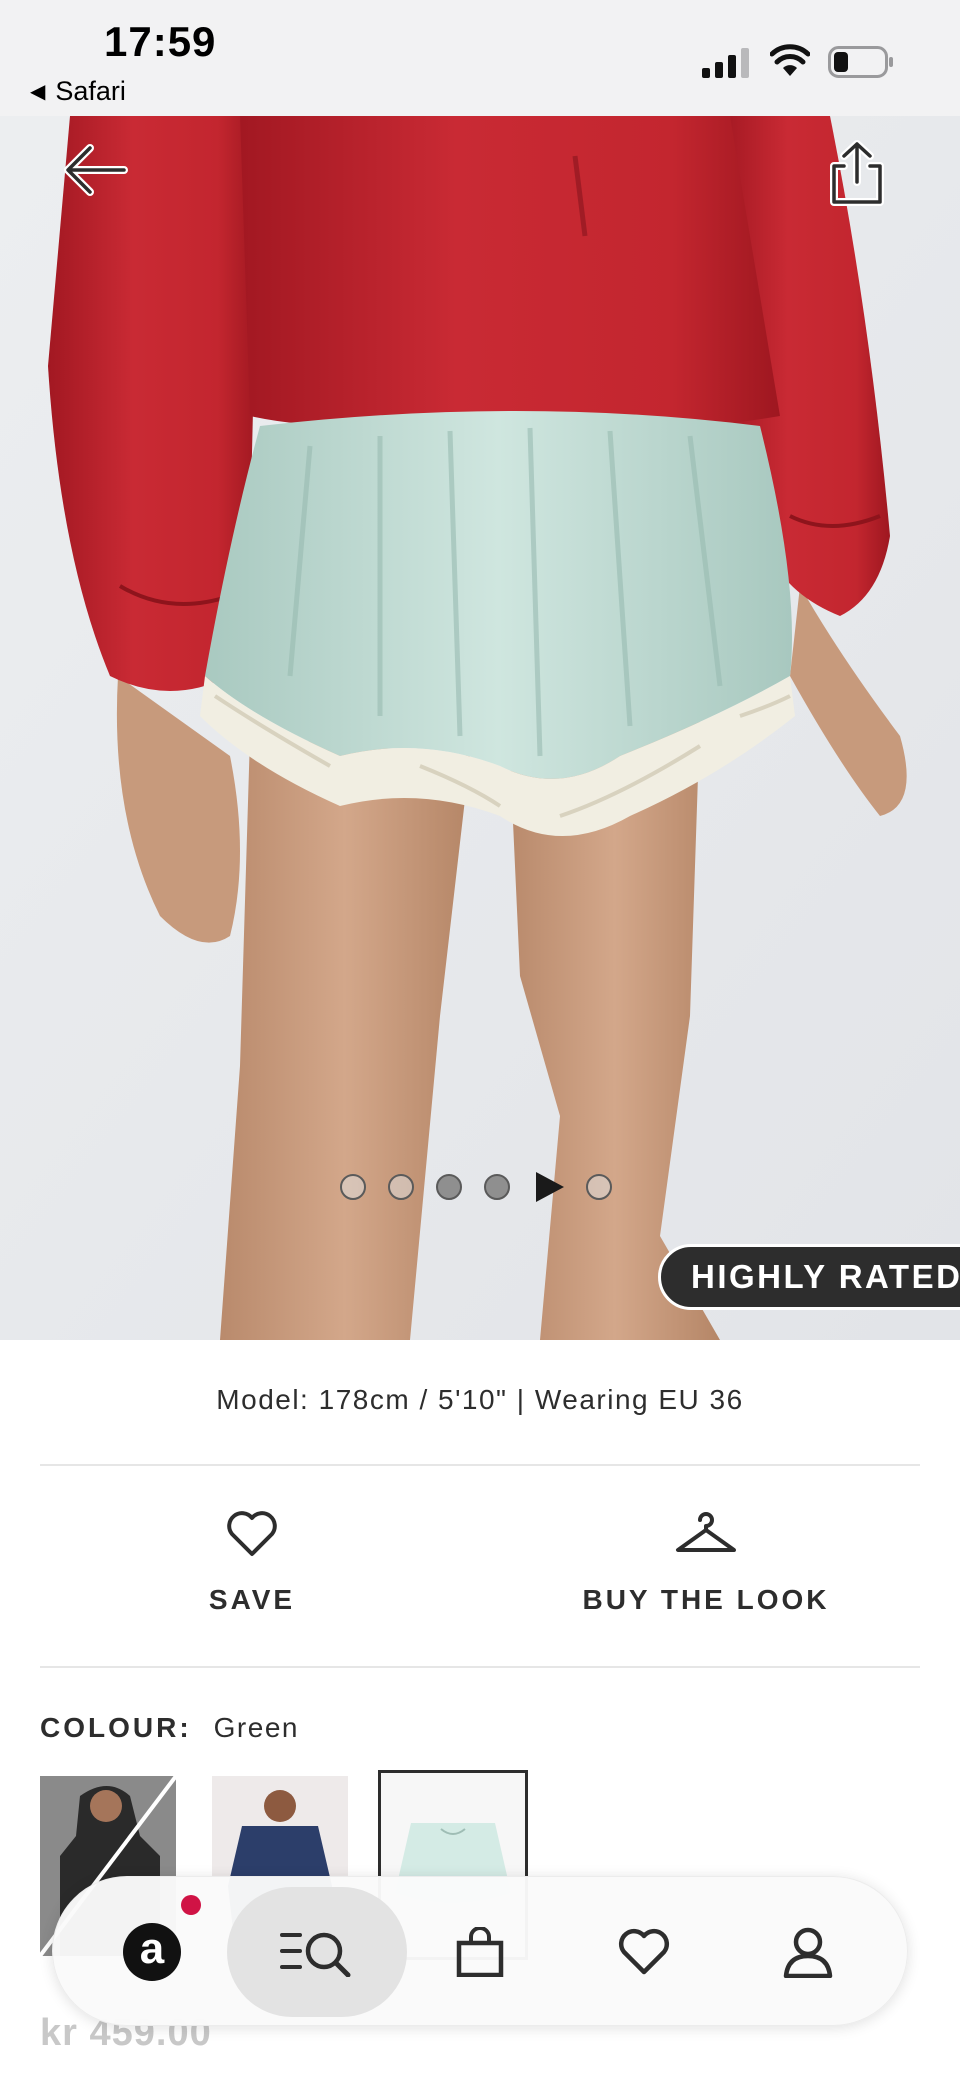 Image resolution: width=960 pixels, height=2078 pixels. I want to click on search-icon, so click(315, 1954).